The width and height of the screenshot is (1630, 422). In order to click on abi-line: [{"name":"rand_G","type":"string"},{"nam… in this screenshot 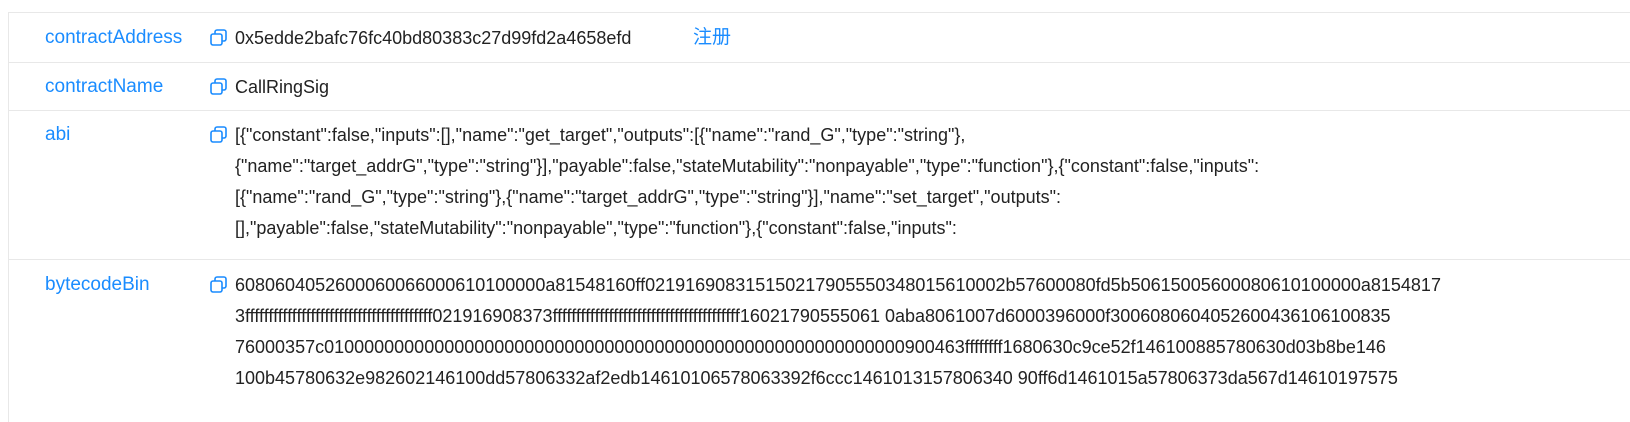, I will do `click(648, 197)`.